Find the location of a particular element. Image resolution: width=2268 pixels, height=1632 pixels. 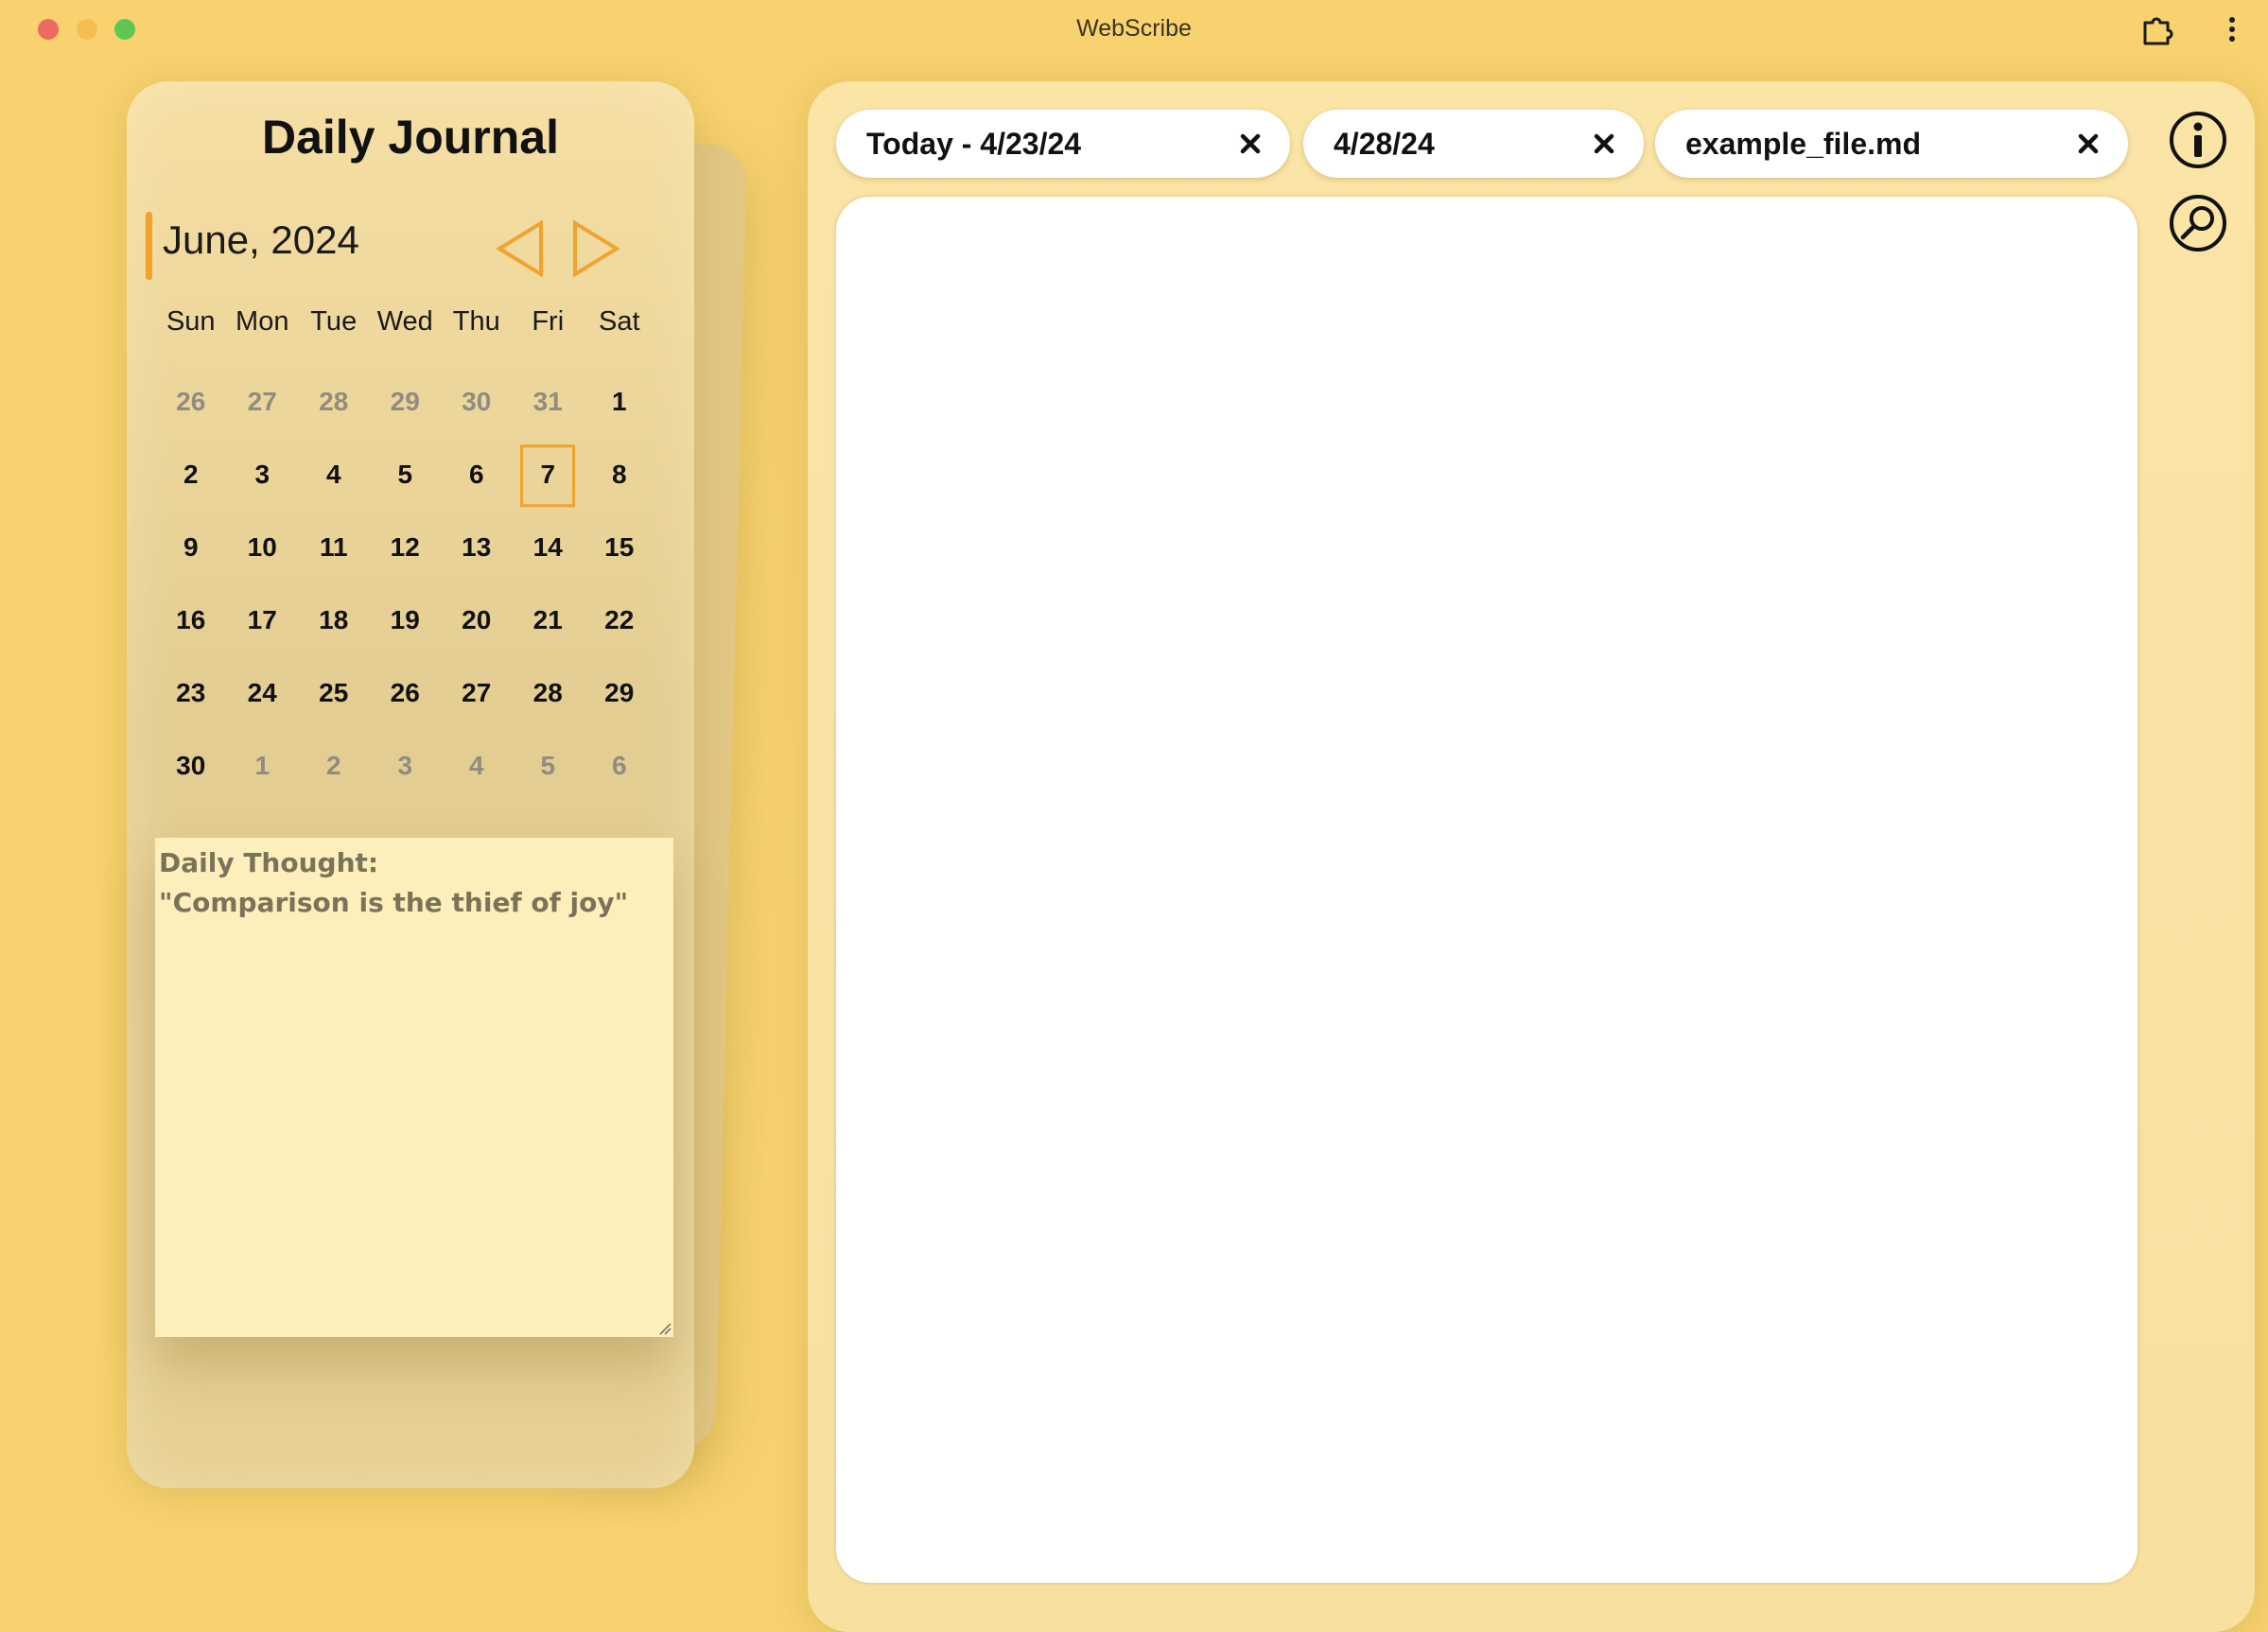

calendar-week-row: 16 17 18 19 20 21 22 is located at coordinates (405, 619).